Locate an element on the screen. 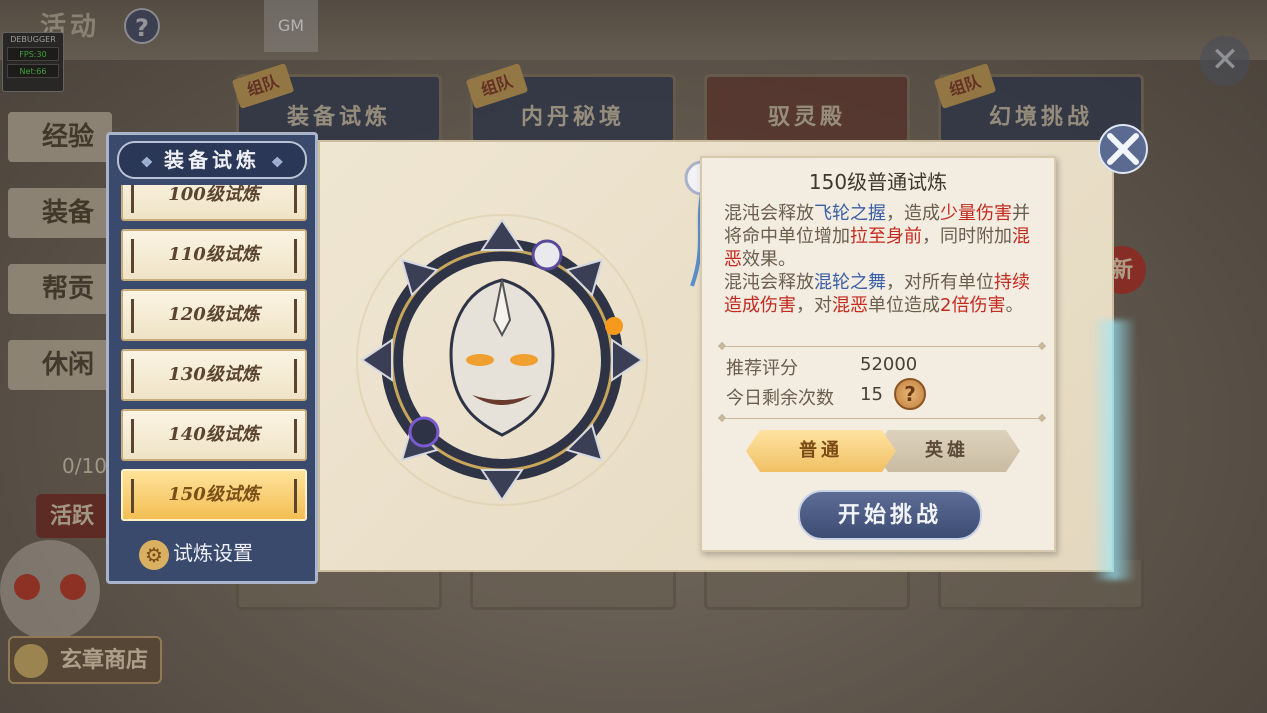 The height and width of the screenshot is (713, 1267). damage-keyword: 少量伤害 is located at coordinates (976, 213).